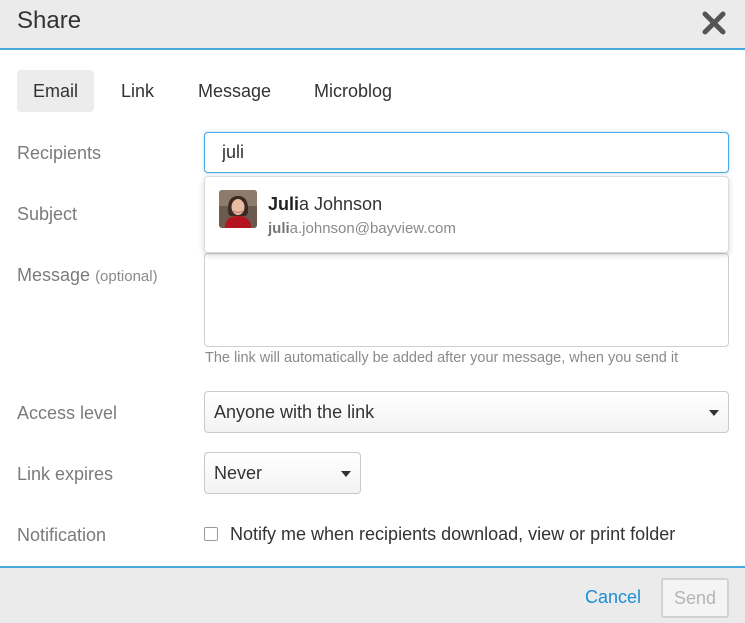 The height and width of the screenshot is (623, 745). I want to click on user-photo-icon, so click(238, 209).